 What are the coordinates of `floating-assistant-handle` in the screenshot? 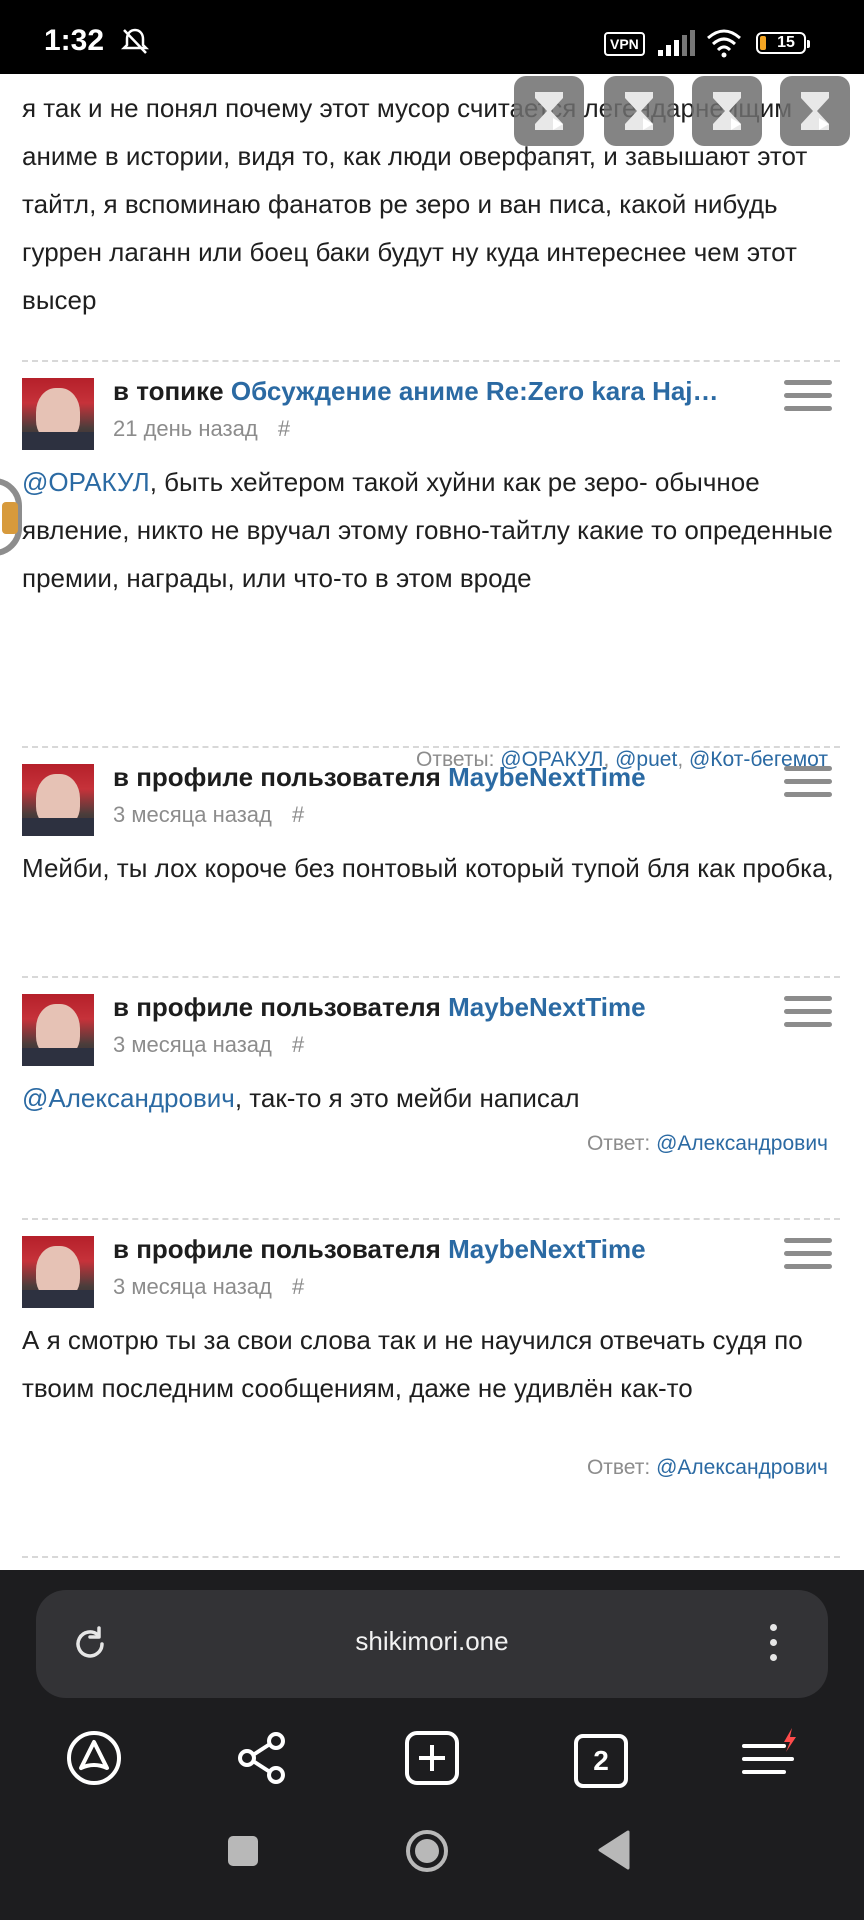 It's located at (11, 517).